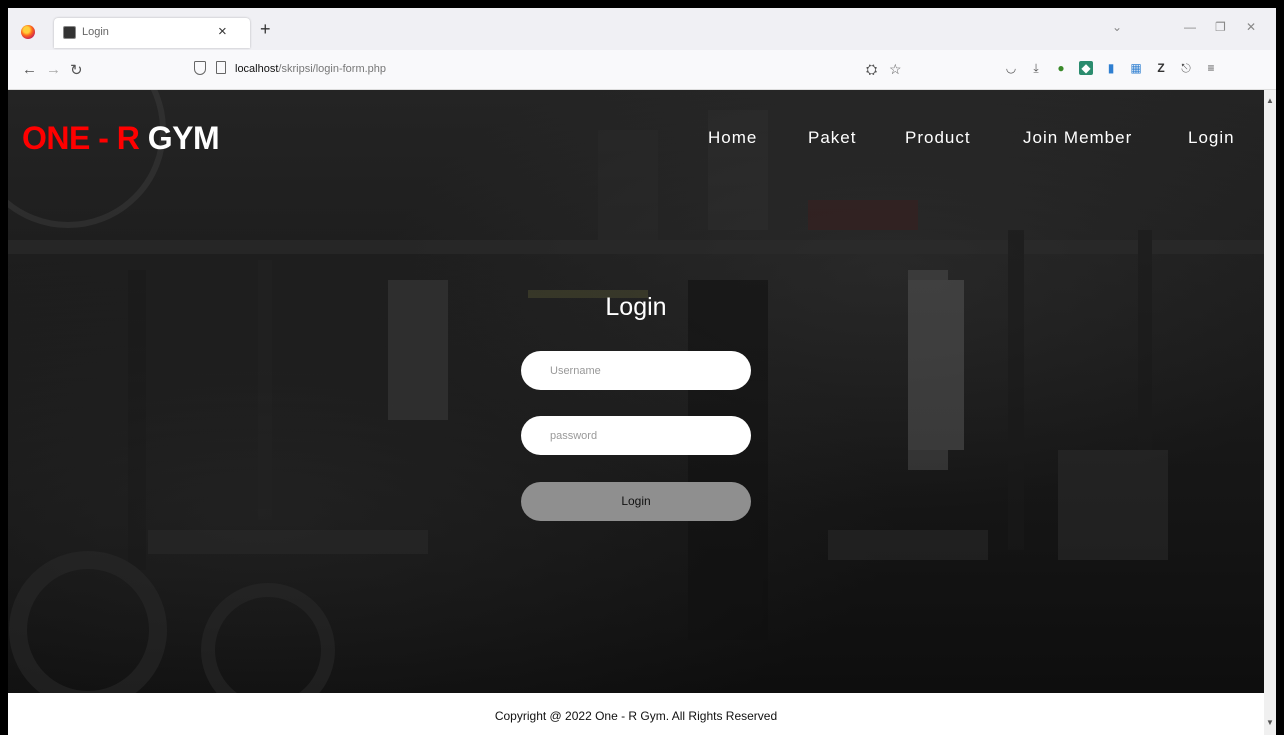 The width and height of the screenshot is (1284, 735). What do you see at coordinates (1117, 27) in the screenshot?
I see `tab-list-chevron-down-icon: ⌄` at bounding box center [1117, 27].